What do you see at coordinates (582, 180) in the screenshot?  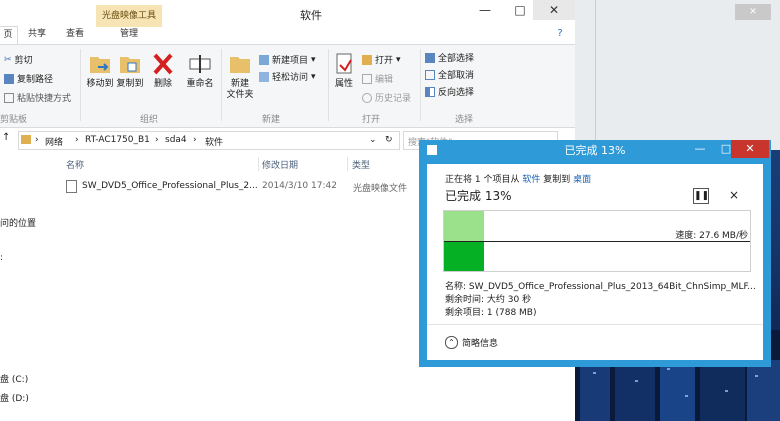 I see `destination-link: 桌面` at bounding box center [582, 180].